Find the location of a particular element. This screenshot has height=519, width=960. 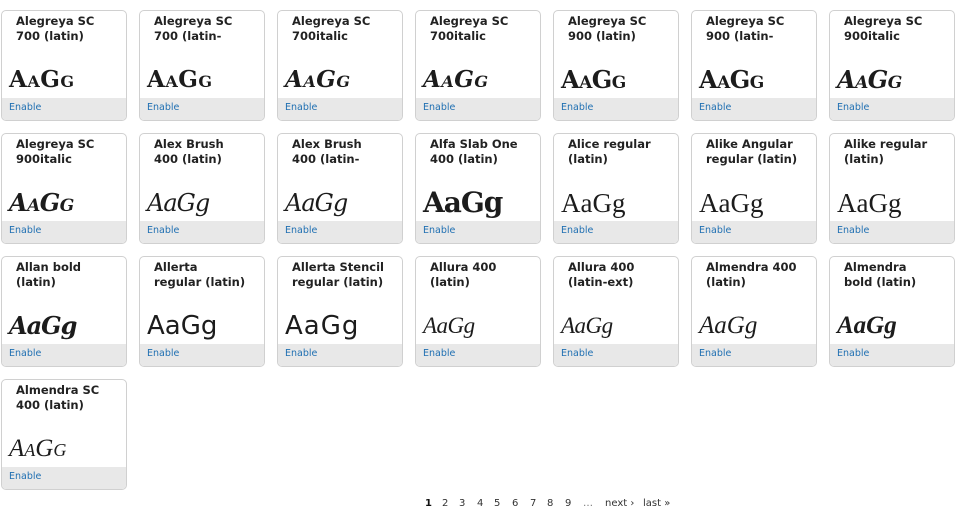

font-name: Alegreya SC 700 (latin) is located at coordinates (55, 28).